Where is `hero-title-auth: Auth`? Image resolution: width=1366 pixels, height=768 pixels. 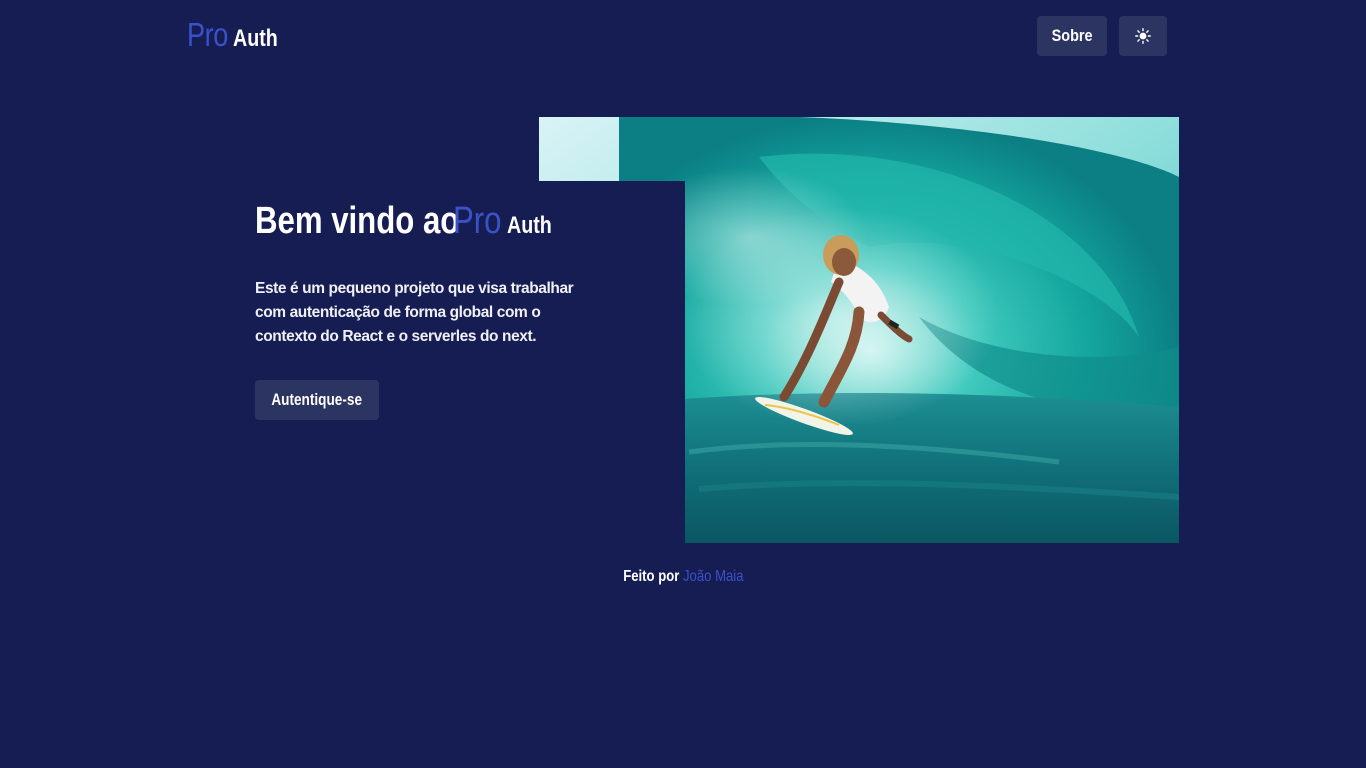
hero-title-auth: Auth is located at coordinates (529, 225).